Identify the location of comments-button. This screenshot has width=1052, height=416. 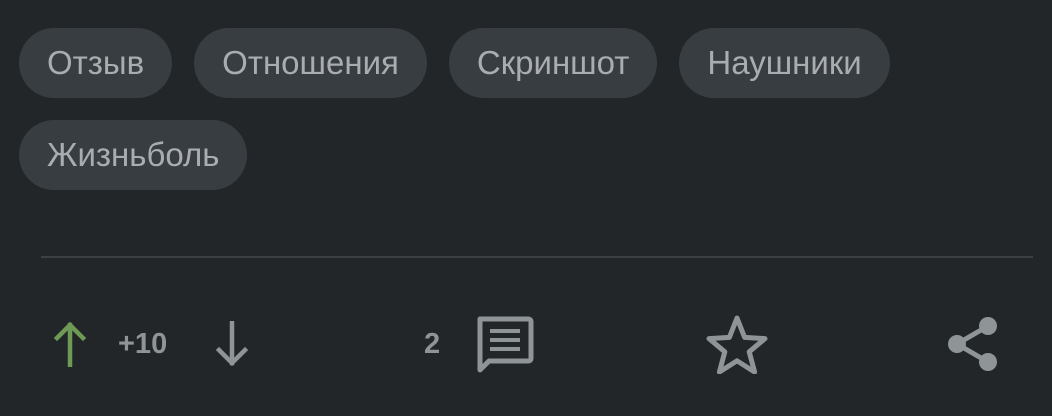
(504, 344).